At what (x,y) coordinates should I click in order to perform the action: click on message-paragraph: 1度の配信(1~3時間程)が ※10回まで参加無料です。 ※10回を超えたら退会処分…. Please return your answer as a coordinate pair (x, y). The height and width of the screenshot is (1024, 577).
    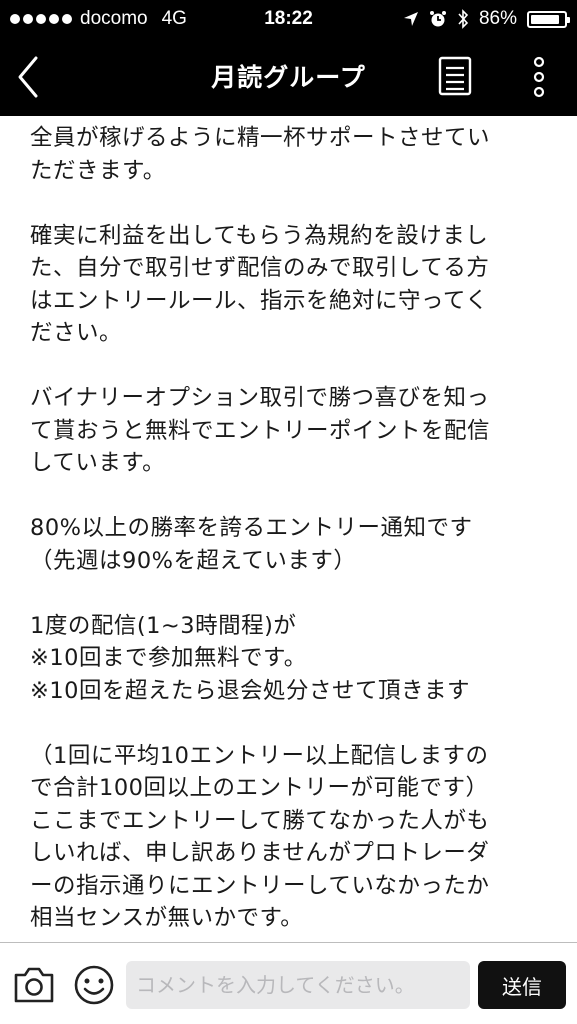
    Looking at the image, I should click on (290, 659).